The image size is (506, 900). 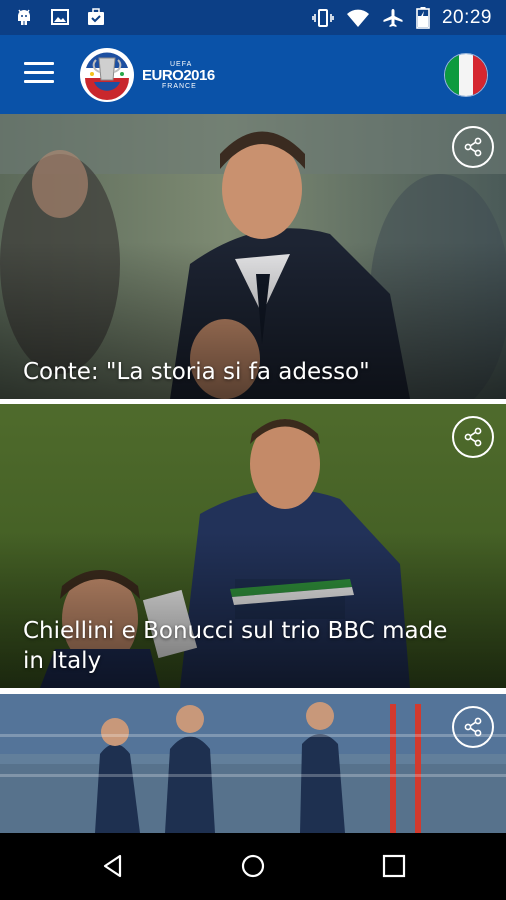 I want to click on home-button, so click(x=253, y=868).